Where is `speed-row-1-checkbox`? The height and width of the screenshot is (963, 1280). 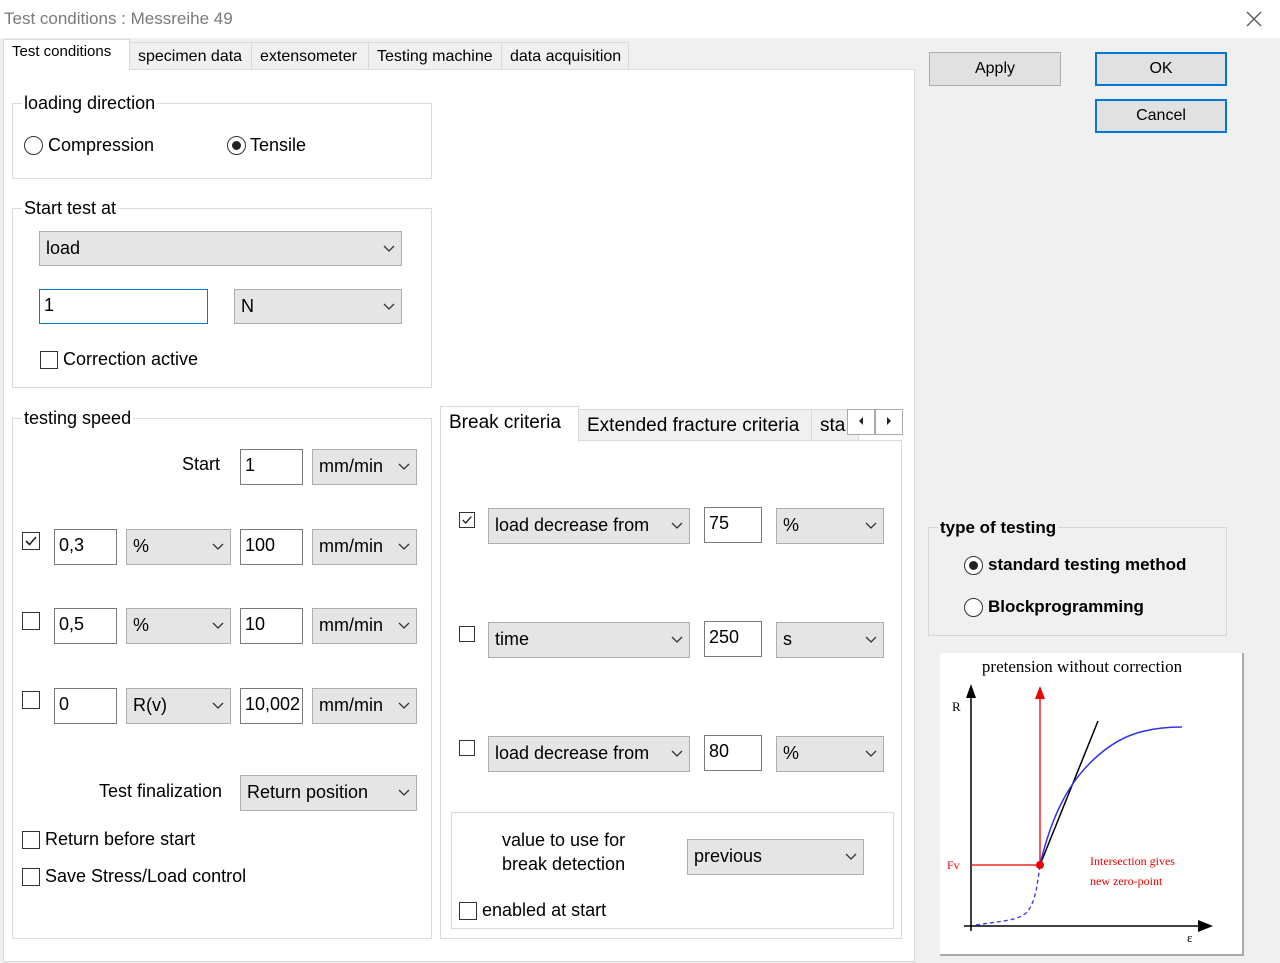 speed-row-1-checkbox is located at coordinates (31, 541).